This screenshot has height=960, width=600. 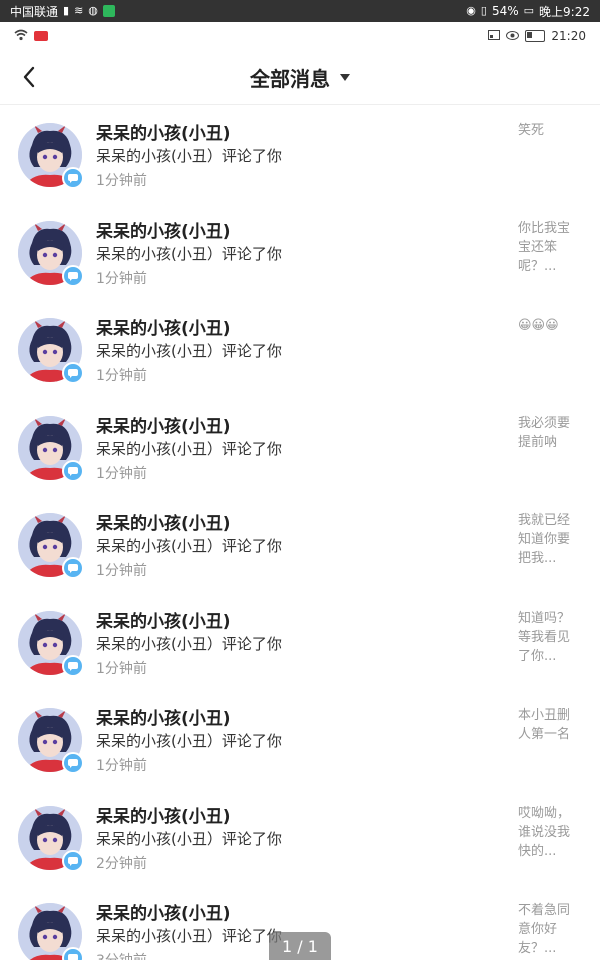 I want to click on eye-icon: ◉, so click(x=471, y=10).